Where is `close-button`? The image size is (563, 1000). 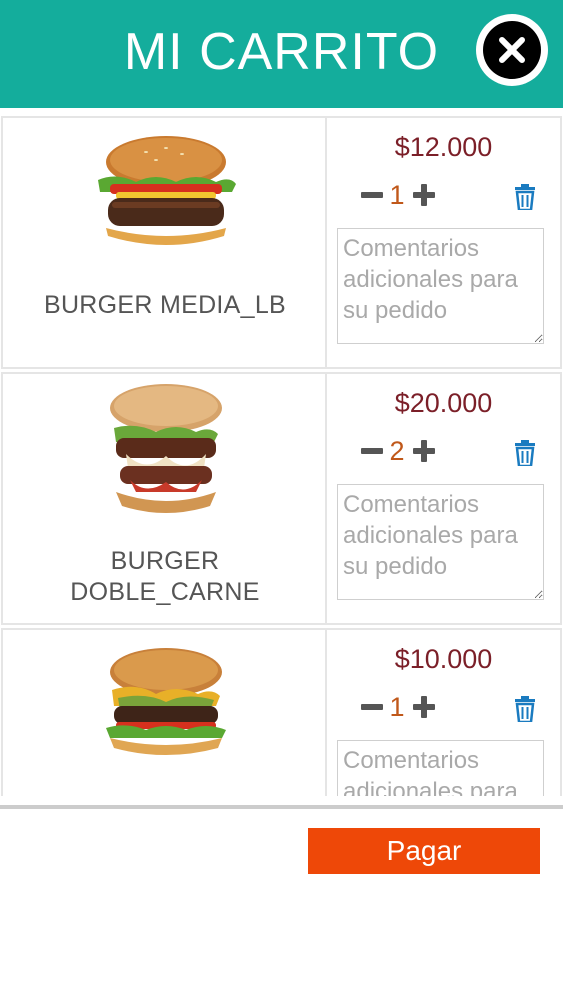
close-button is located at coordinates (512, 50).